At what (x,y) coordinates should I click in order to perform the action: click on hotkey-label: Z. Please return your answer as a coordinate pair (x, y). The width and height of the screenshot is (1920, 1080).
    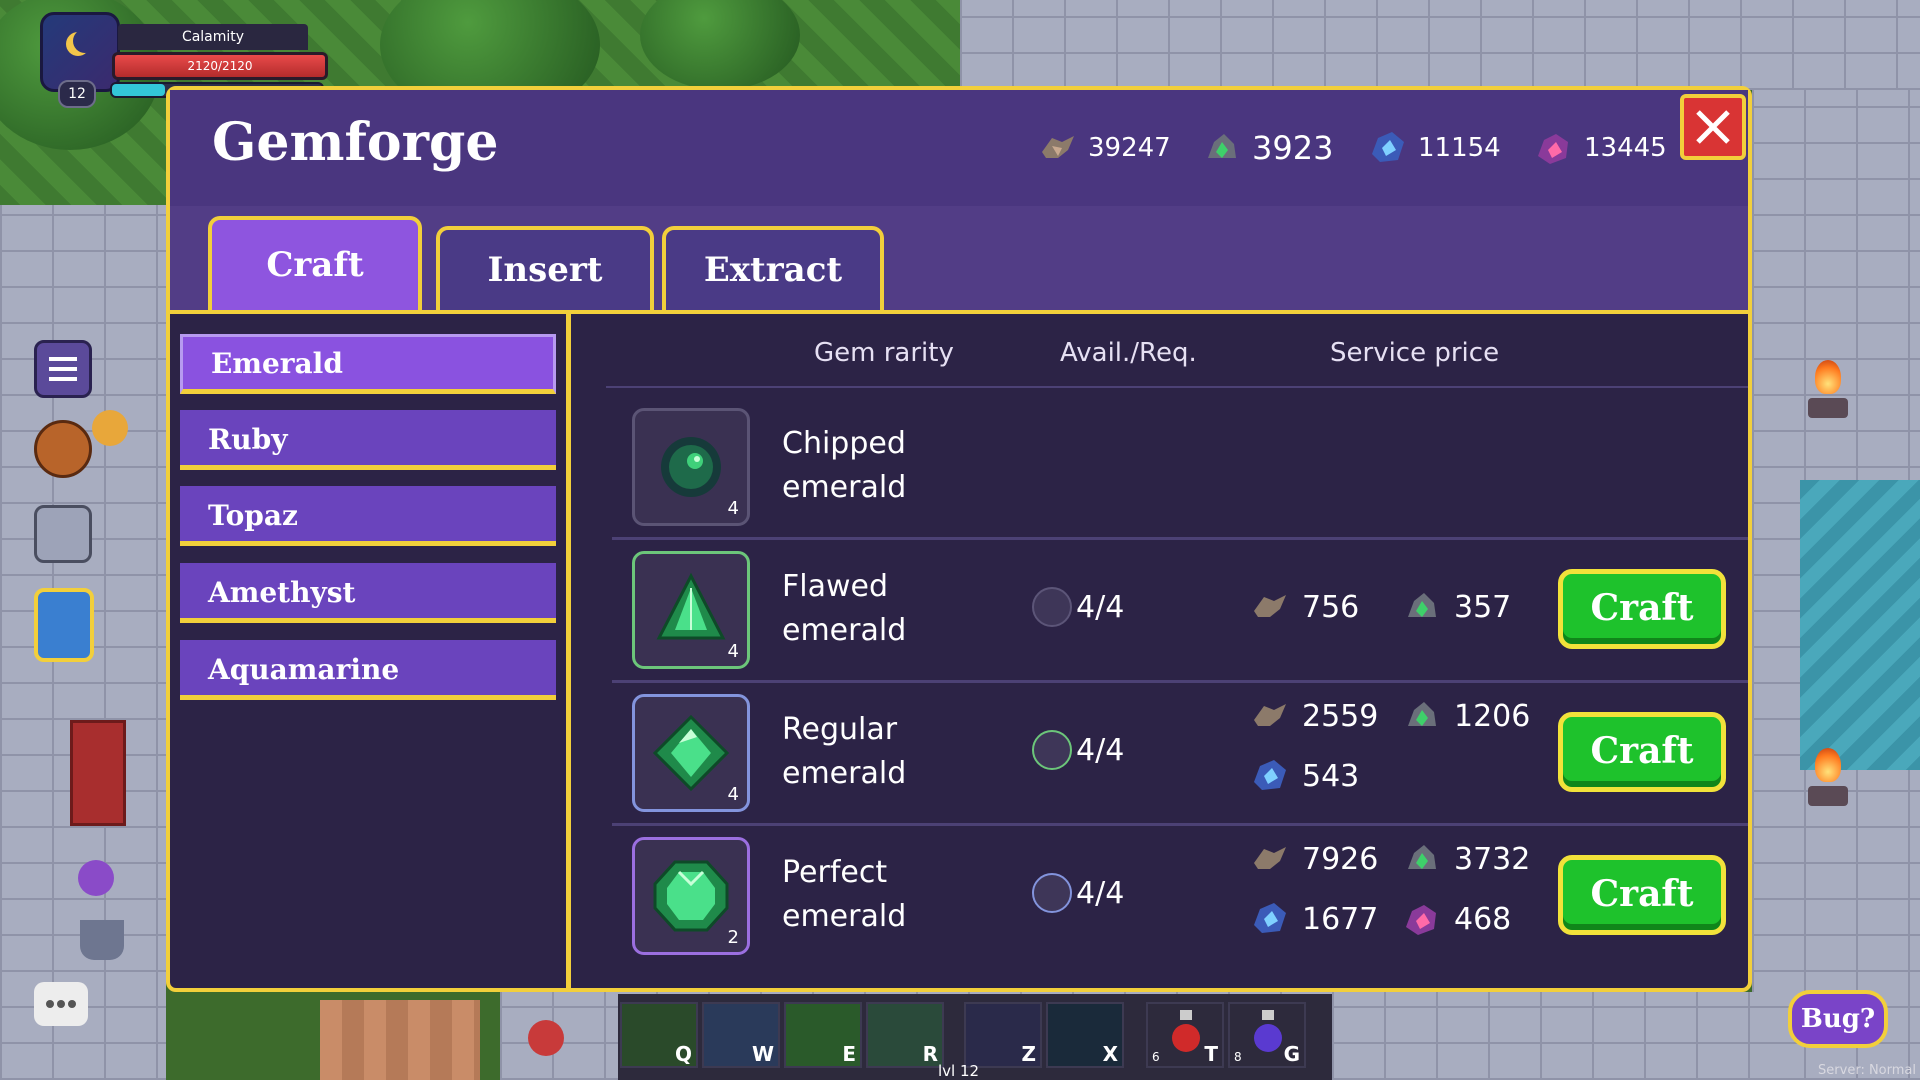
    Looking at the image, I should click on (1028, 1054).